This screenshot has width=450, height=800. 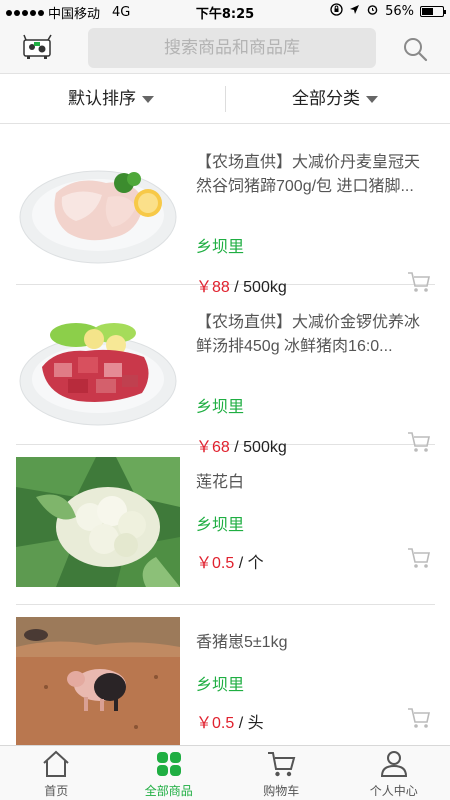 I want to click on tab-profile: 个人中心, so click(x=394, y=773).